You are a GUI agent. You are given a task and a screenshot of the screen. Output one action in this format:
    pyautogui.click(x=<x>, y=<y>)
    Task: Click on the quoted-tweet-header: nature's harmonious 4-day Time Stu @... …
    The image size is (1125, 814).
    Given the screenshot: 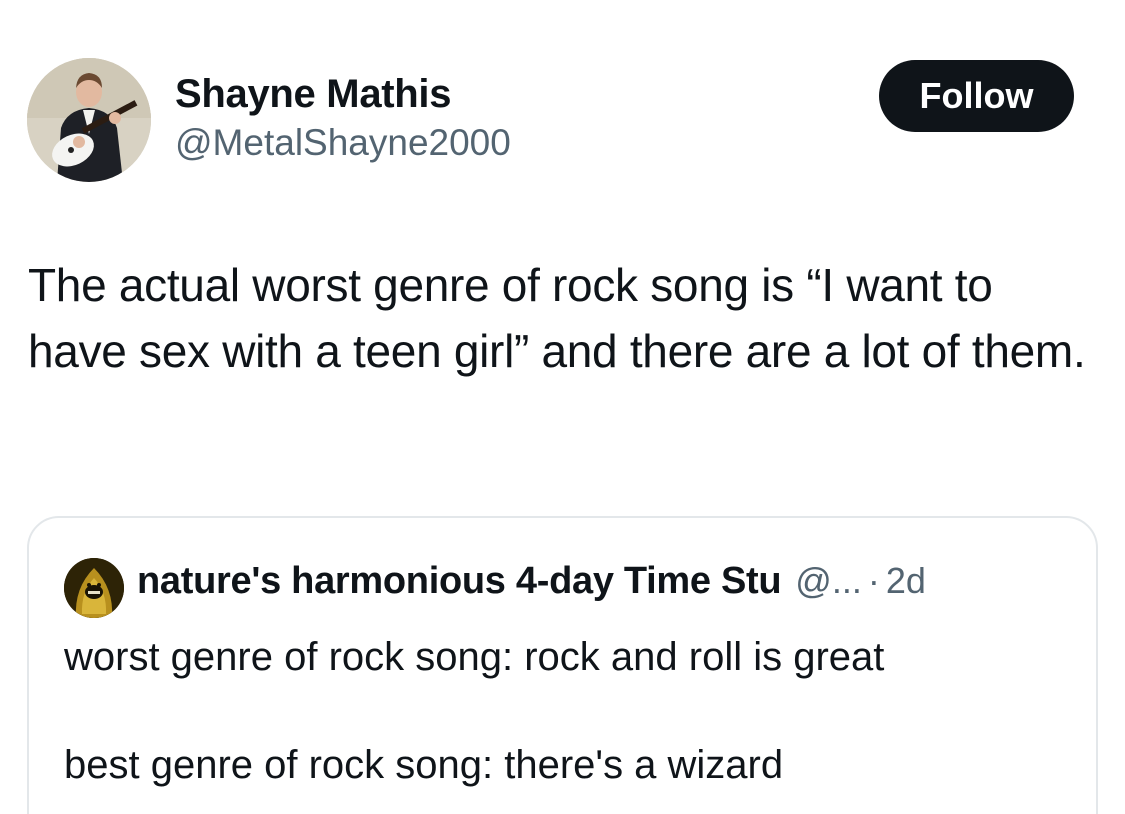 What is the action you would take?
    pyautogui.click(x=531, y=581)
    